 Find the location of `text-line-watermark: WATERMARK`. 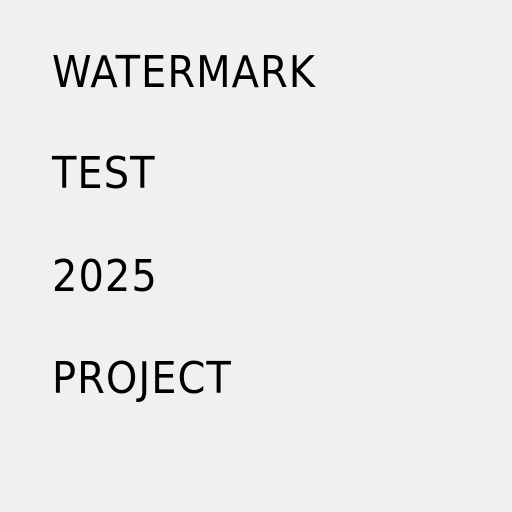

text-line-watermark: WATERMARK is located at coordinates (184, 72).